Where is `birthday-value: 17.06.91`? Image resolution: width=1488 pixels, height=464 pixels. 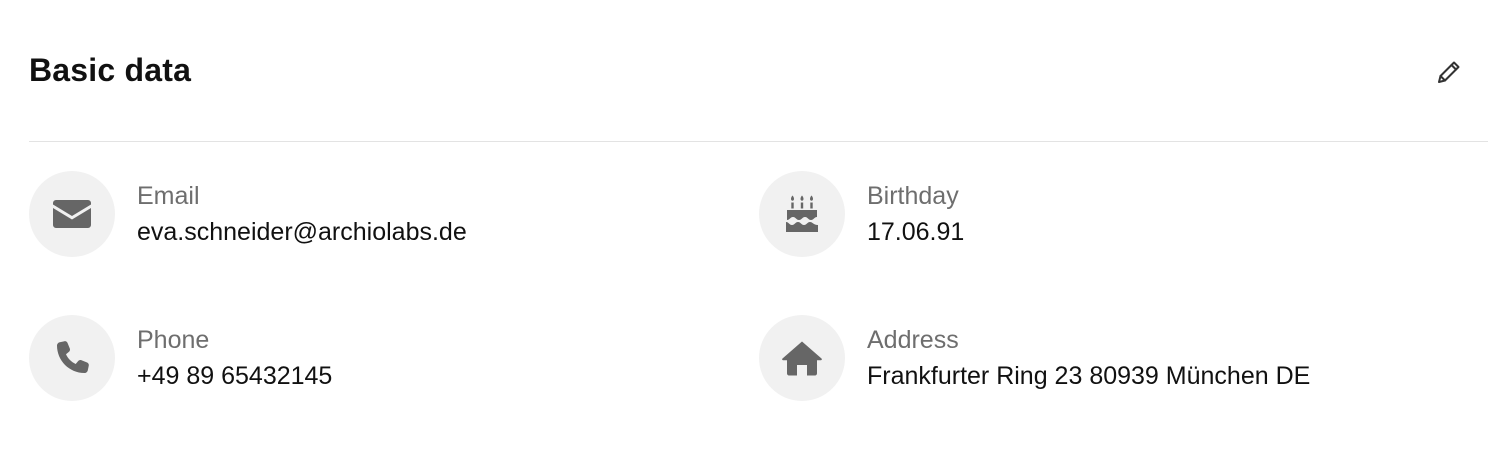 birthday-value: 17.06.91 is located at coordinates (916, 232).